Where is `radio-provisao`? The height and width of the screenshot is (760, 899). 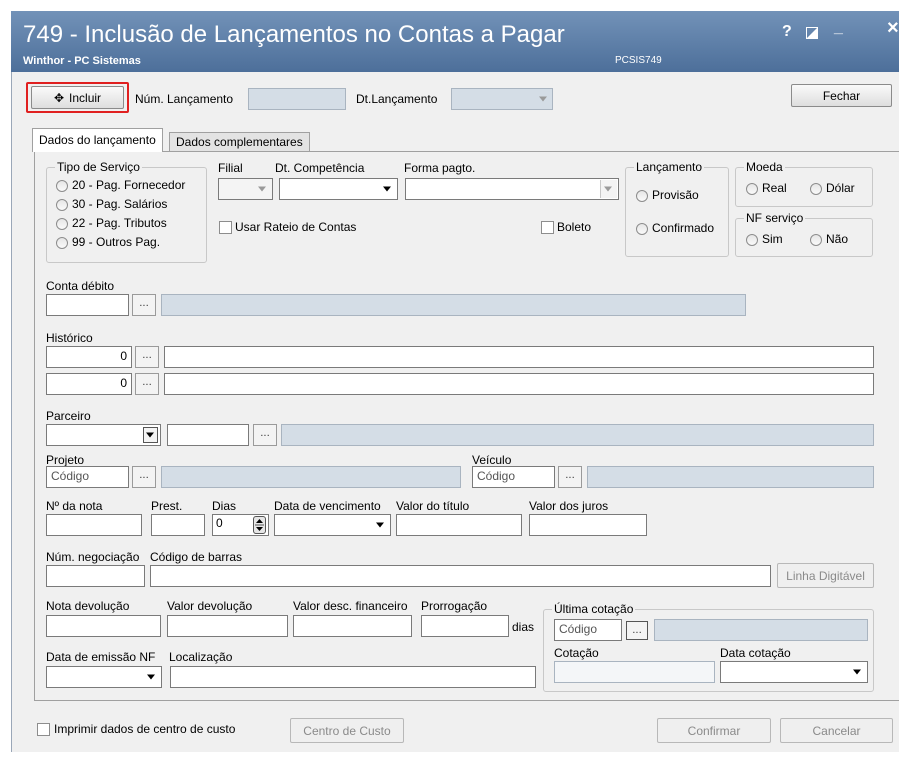
radio-provisao is located at coordinates (642, 196).